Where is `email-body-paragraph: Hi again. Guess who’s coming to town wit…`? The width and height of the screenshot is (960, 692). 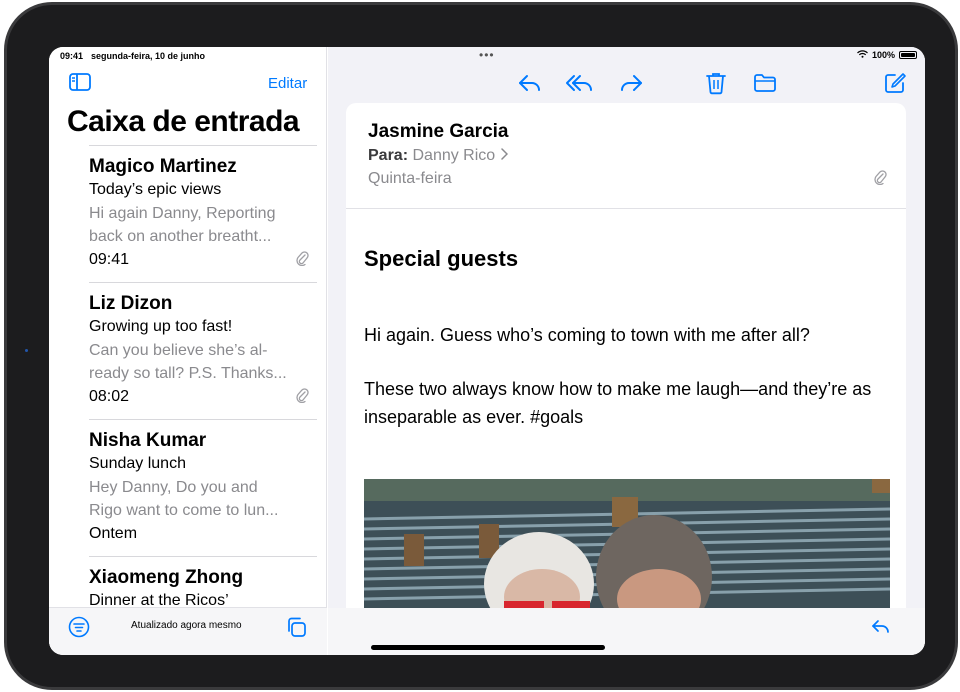
email-body-paragraph: Hi again. Guess who’s coming to town wit… is located at coordinates (587, 335).